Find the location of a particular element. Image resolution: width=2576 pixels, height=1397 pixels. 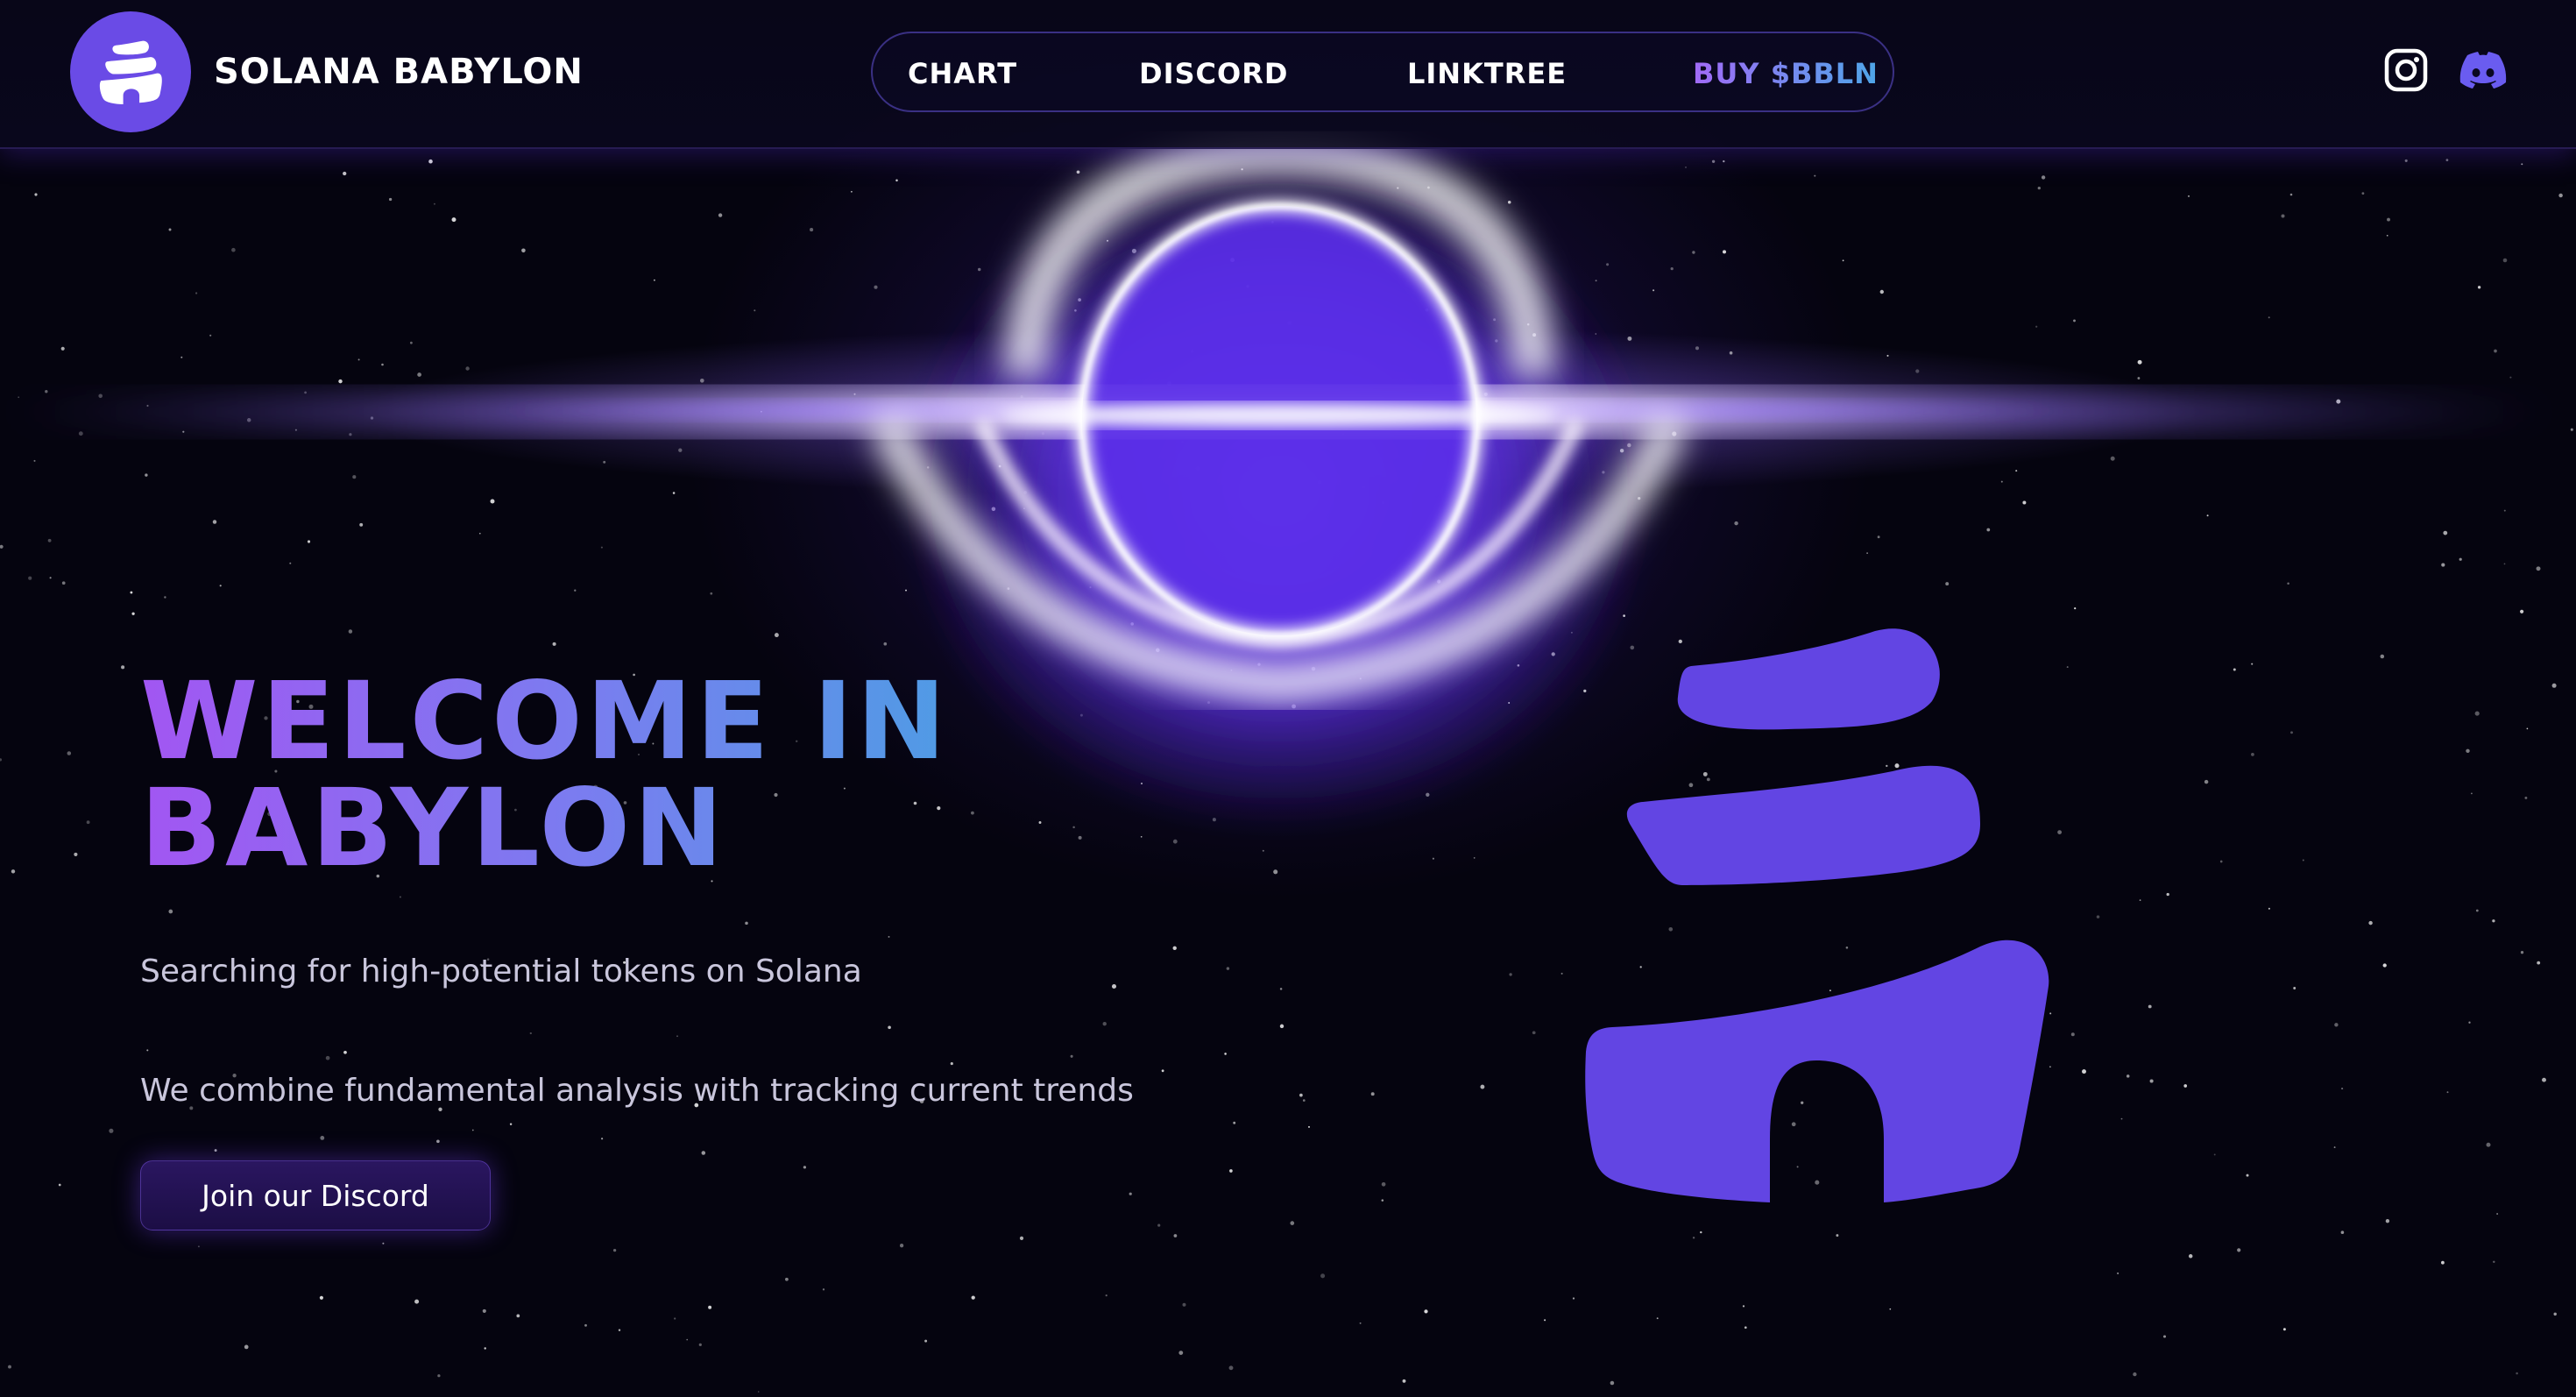

join-discord-button: Join our Discord is located at coordinates (315, 1195).